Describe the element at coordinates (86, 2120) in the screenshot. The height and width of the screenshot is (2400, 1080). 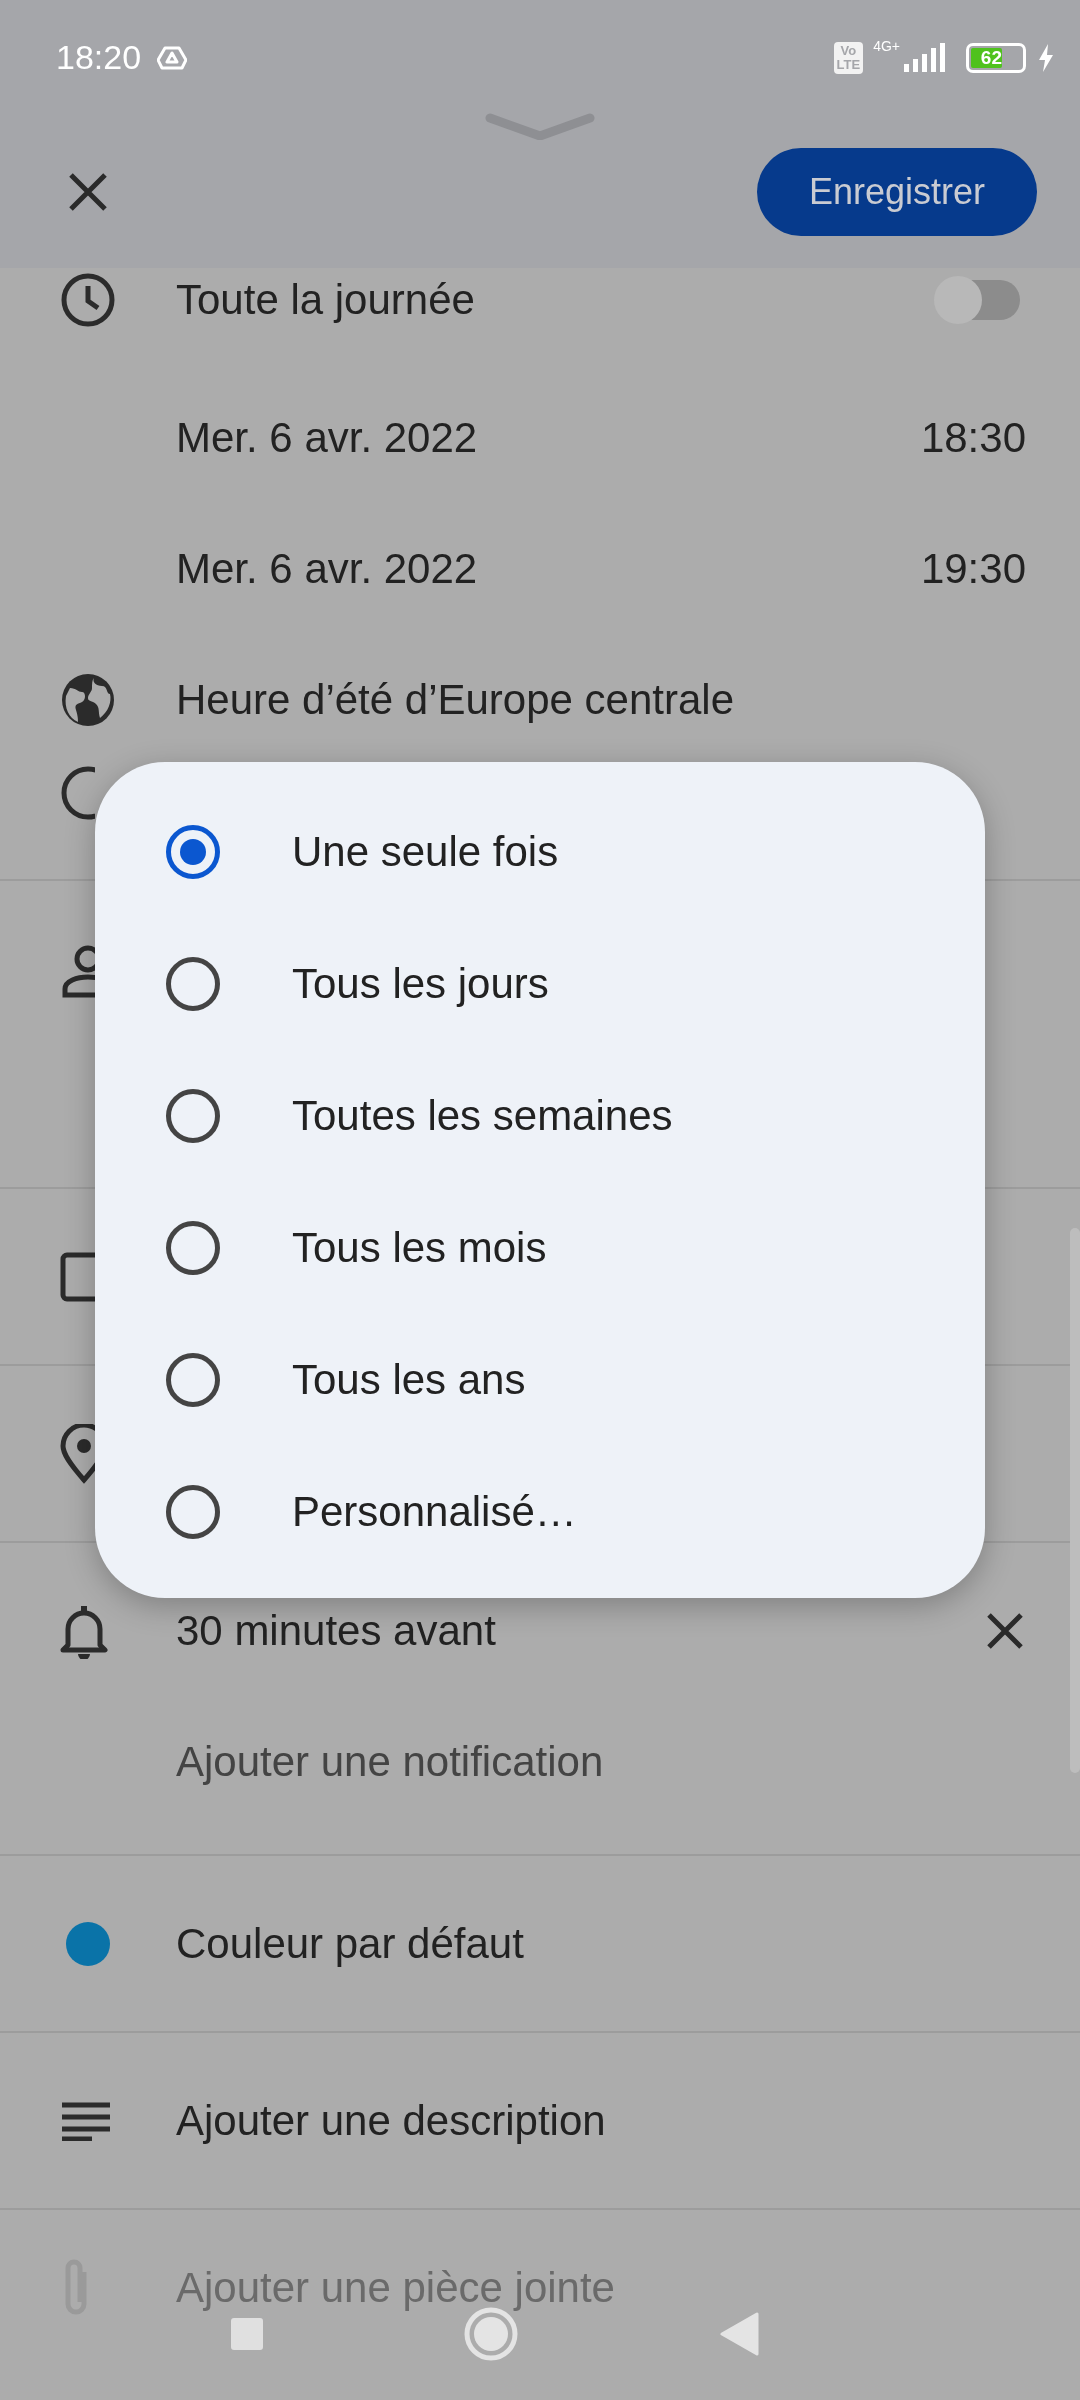
I see `description-icon` at that location.